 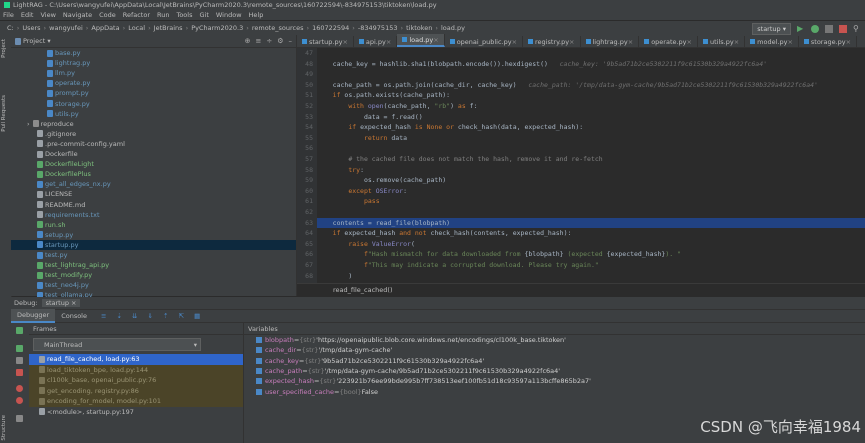 I want to click on project-tree-item: storage.py, so click(x=153, y=104).